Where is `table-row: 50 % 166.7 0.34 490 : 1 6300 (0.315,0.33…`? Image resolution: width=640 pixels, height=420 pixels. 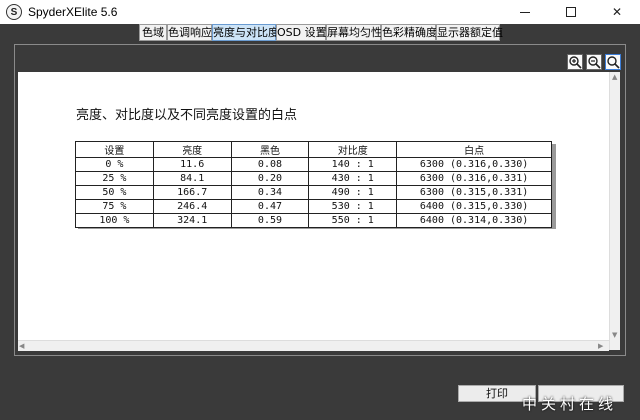 table-row: 50 % 166.7 0.34 490 : 1 6300 (0.315,0.33… is located at coordinates (313, 192).